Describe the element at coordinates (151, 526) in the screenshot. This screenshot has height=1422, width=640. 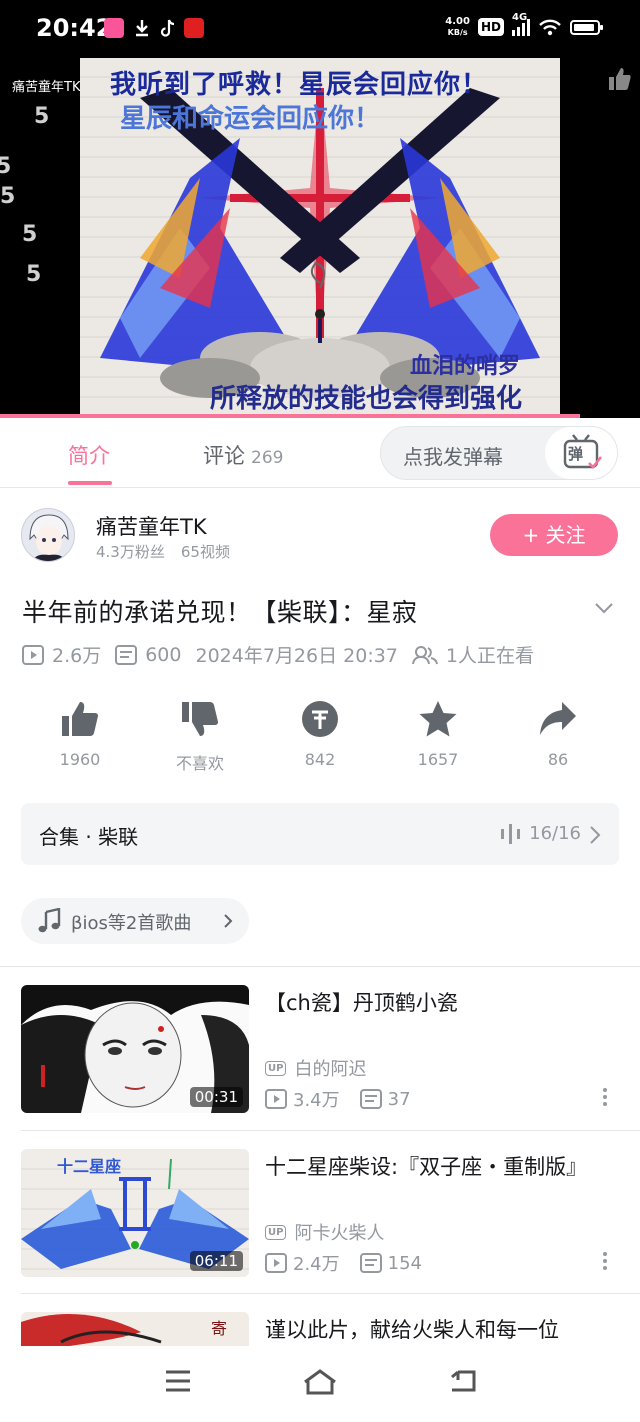
I see `uploader-name: 痛苦童年TK` at that location.